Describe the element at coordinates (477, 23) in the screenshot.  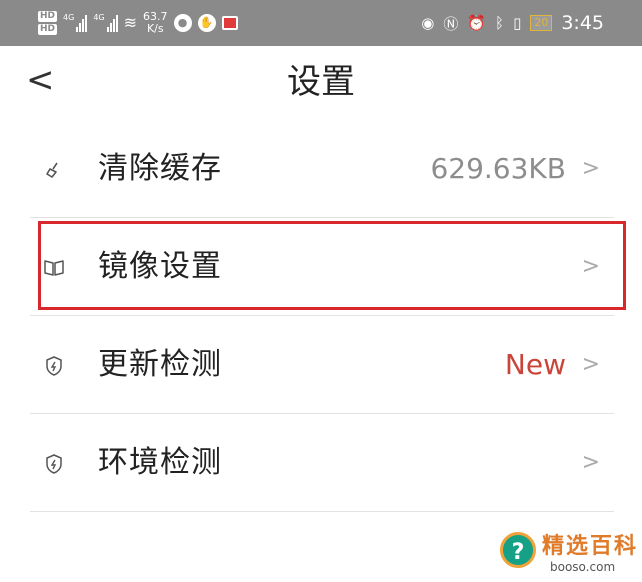
I see `alarm-icon: ⏰` at that location.